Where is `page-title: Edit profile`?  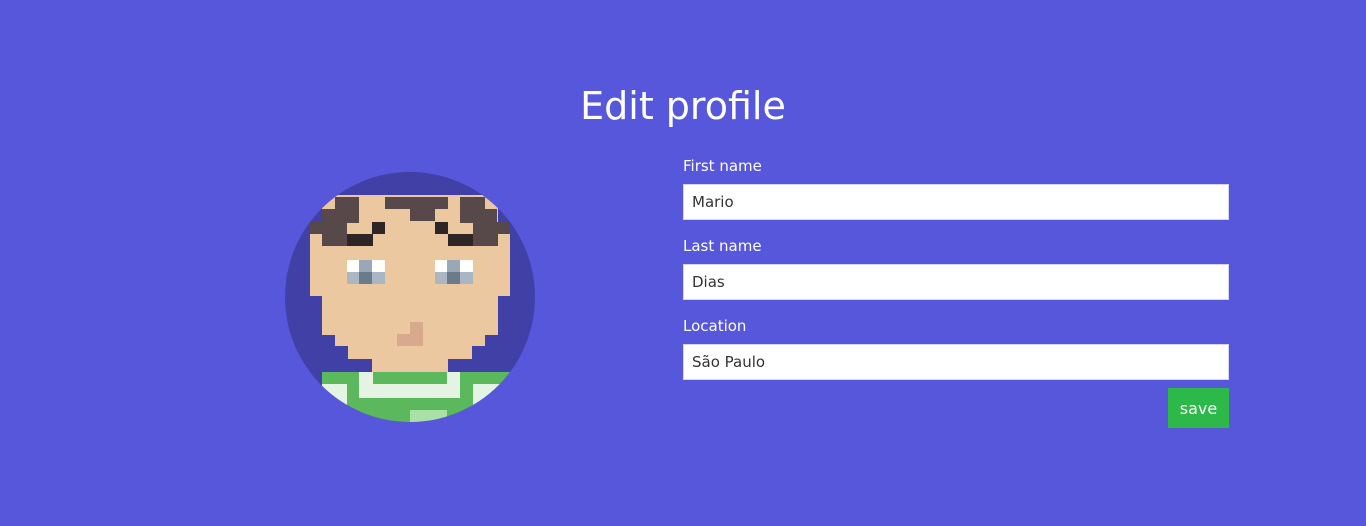 page-title: Edit profile is located at coordinates (683, 106).